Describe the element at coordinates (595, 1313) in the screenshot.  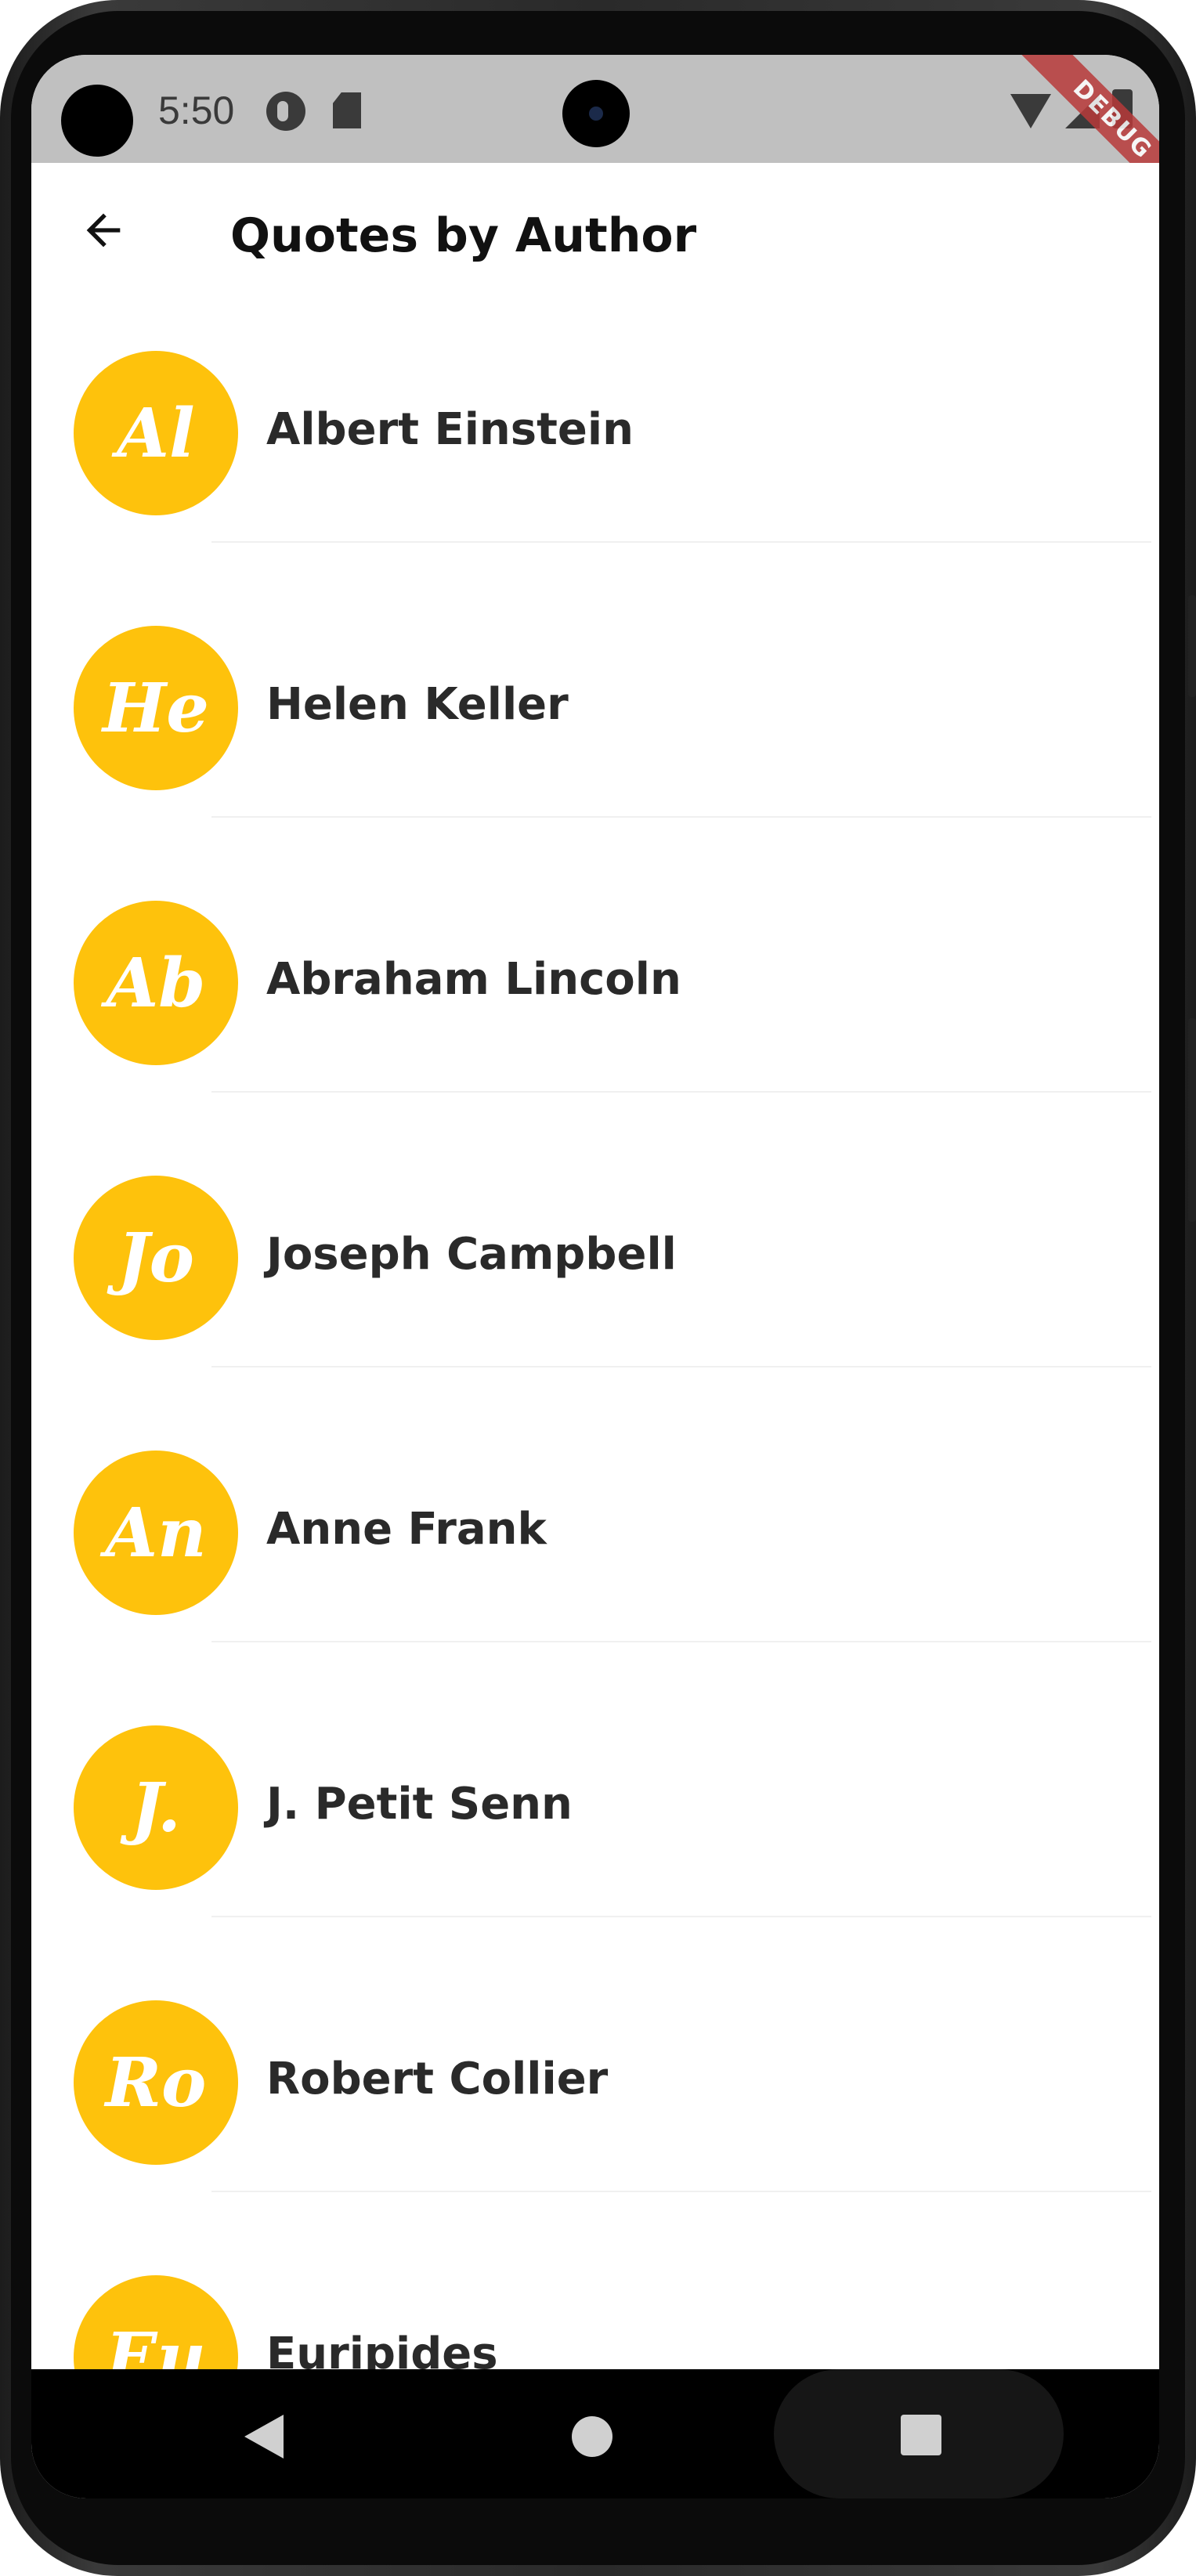
I see `list-item-author: Jo Joseph Campbell` at that location.